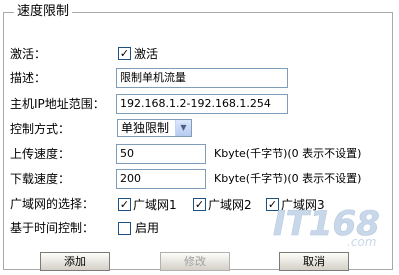  I want to click on control-mode-value: 单独限制, so click(145, 128).